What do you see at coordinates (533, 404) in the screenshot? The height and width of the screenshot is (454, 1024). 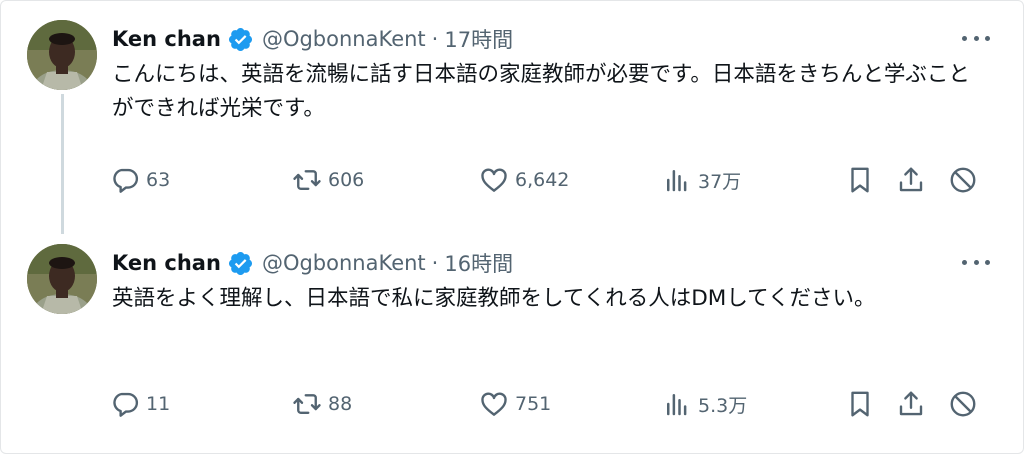 I see `like-count: 751` at bounding box center [533, 404].